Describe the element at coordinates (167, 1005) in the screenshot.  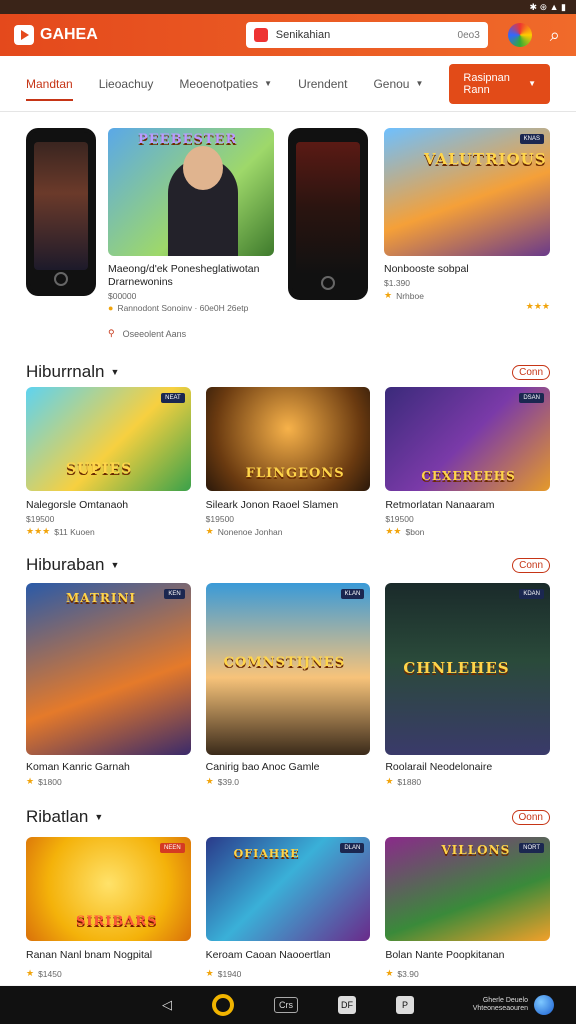
I see `back-icon: ◁` at that location.